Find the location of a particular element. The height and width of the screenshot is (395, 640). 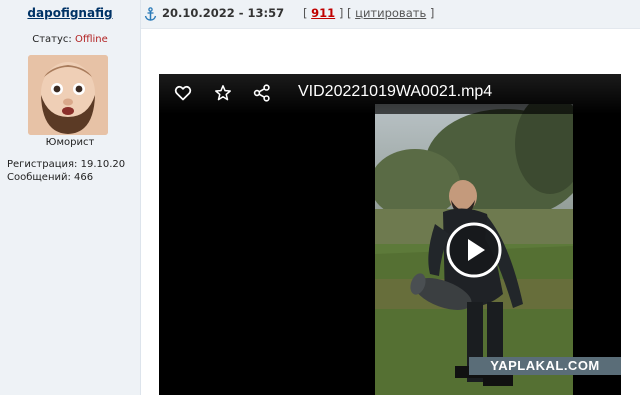

post-links: [ 911 ] [ цитировать ] is located at coordinates (368, 13).